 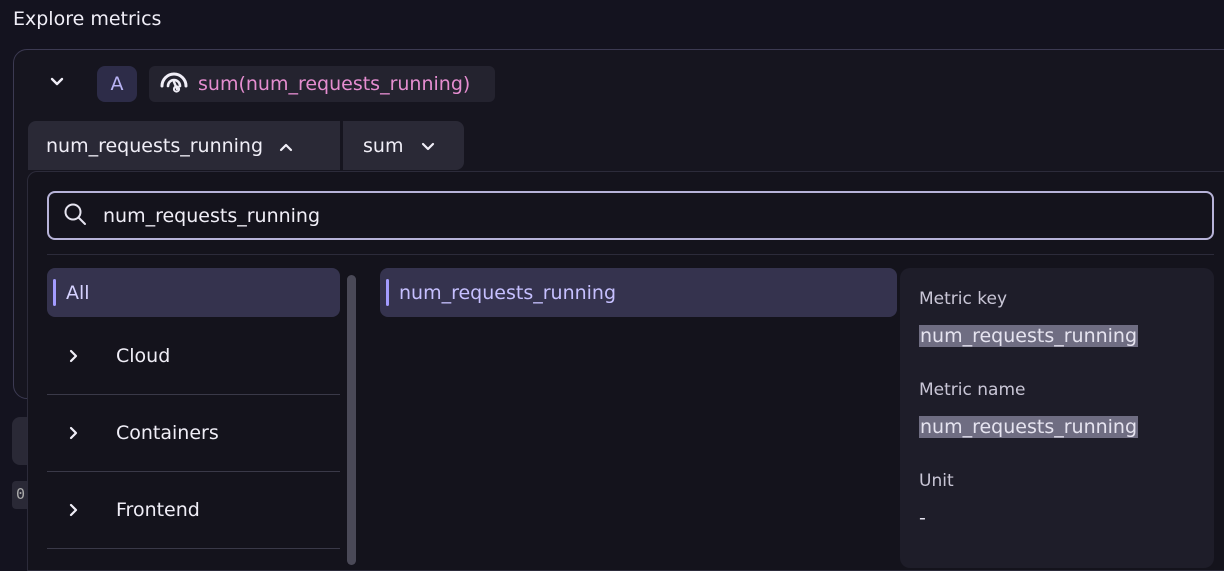 What do you see at coordinates (643, 215) in the screenshot?
I see `search-input` at bounding box center [643, 215].